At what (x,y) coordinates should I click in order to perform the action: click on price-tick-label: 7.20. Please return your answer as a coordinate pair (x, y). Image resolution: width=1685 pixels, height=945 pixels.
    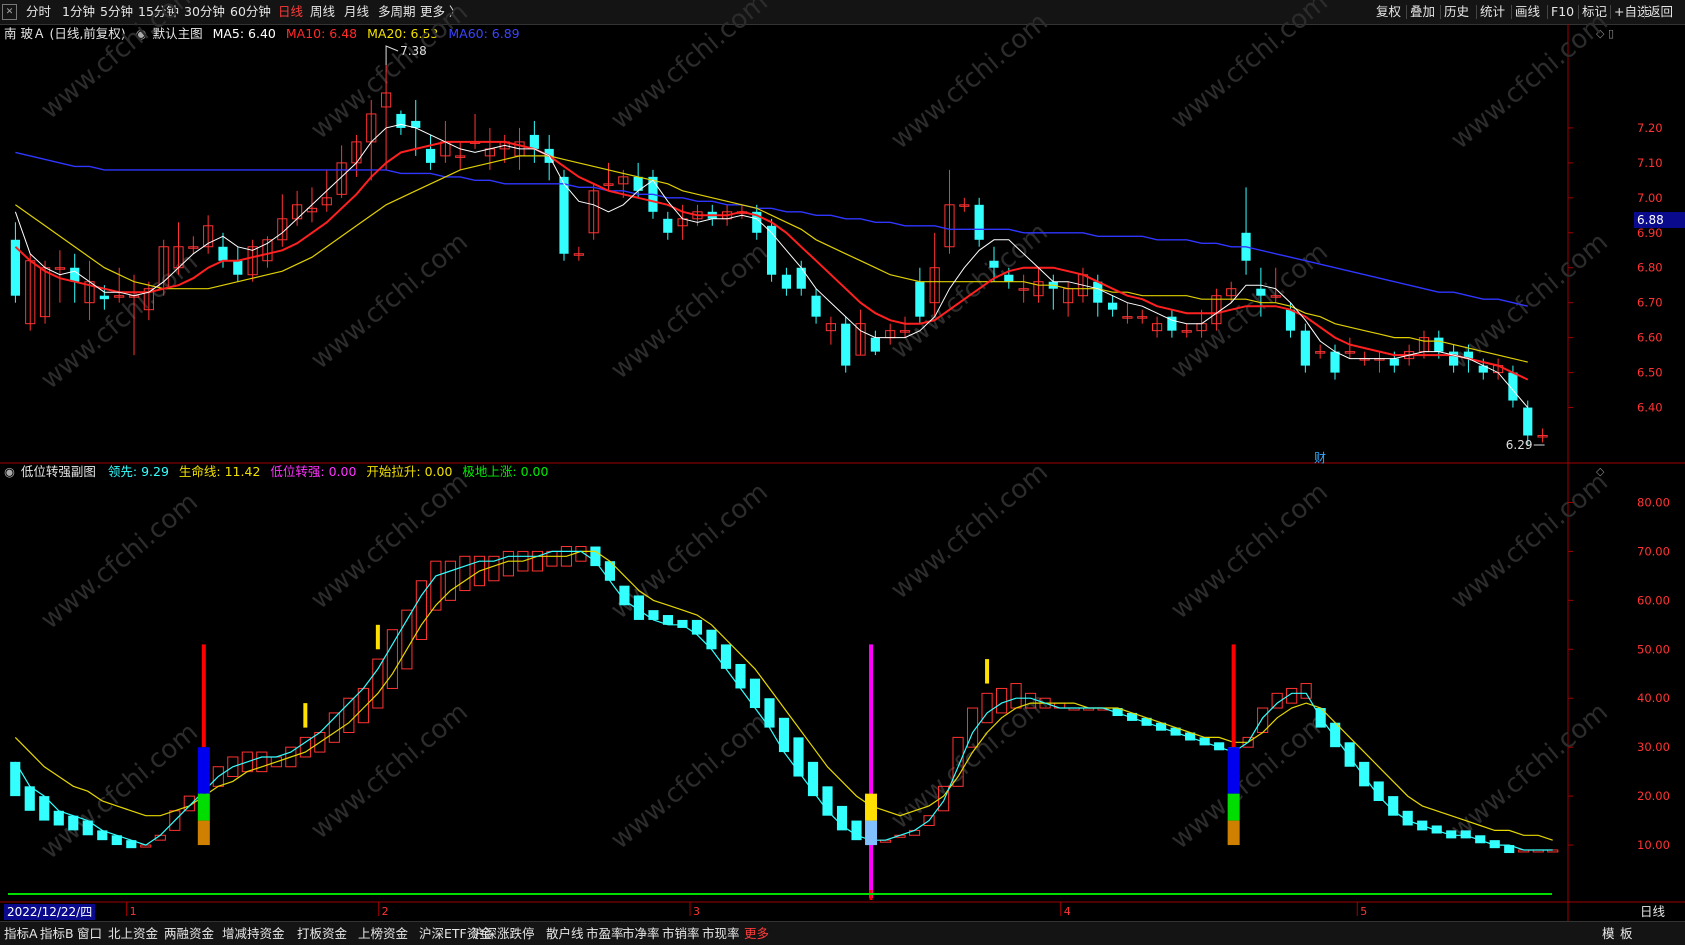
    Looking at the image, I should click on (1650, 128).